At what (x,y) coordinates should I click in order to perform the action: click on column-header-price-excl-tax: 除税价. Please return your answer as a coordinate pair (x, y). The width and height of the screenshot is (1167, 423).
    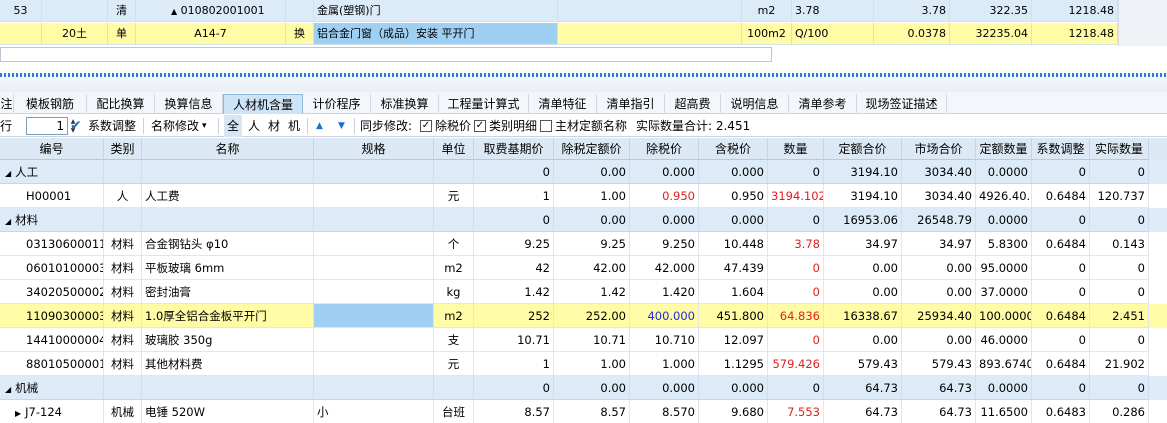
    Looking at the image, I should click on (664, 149).